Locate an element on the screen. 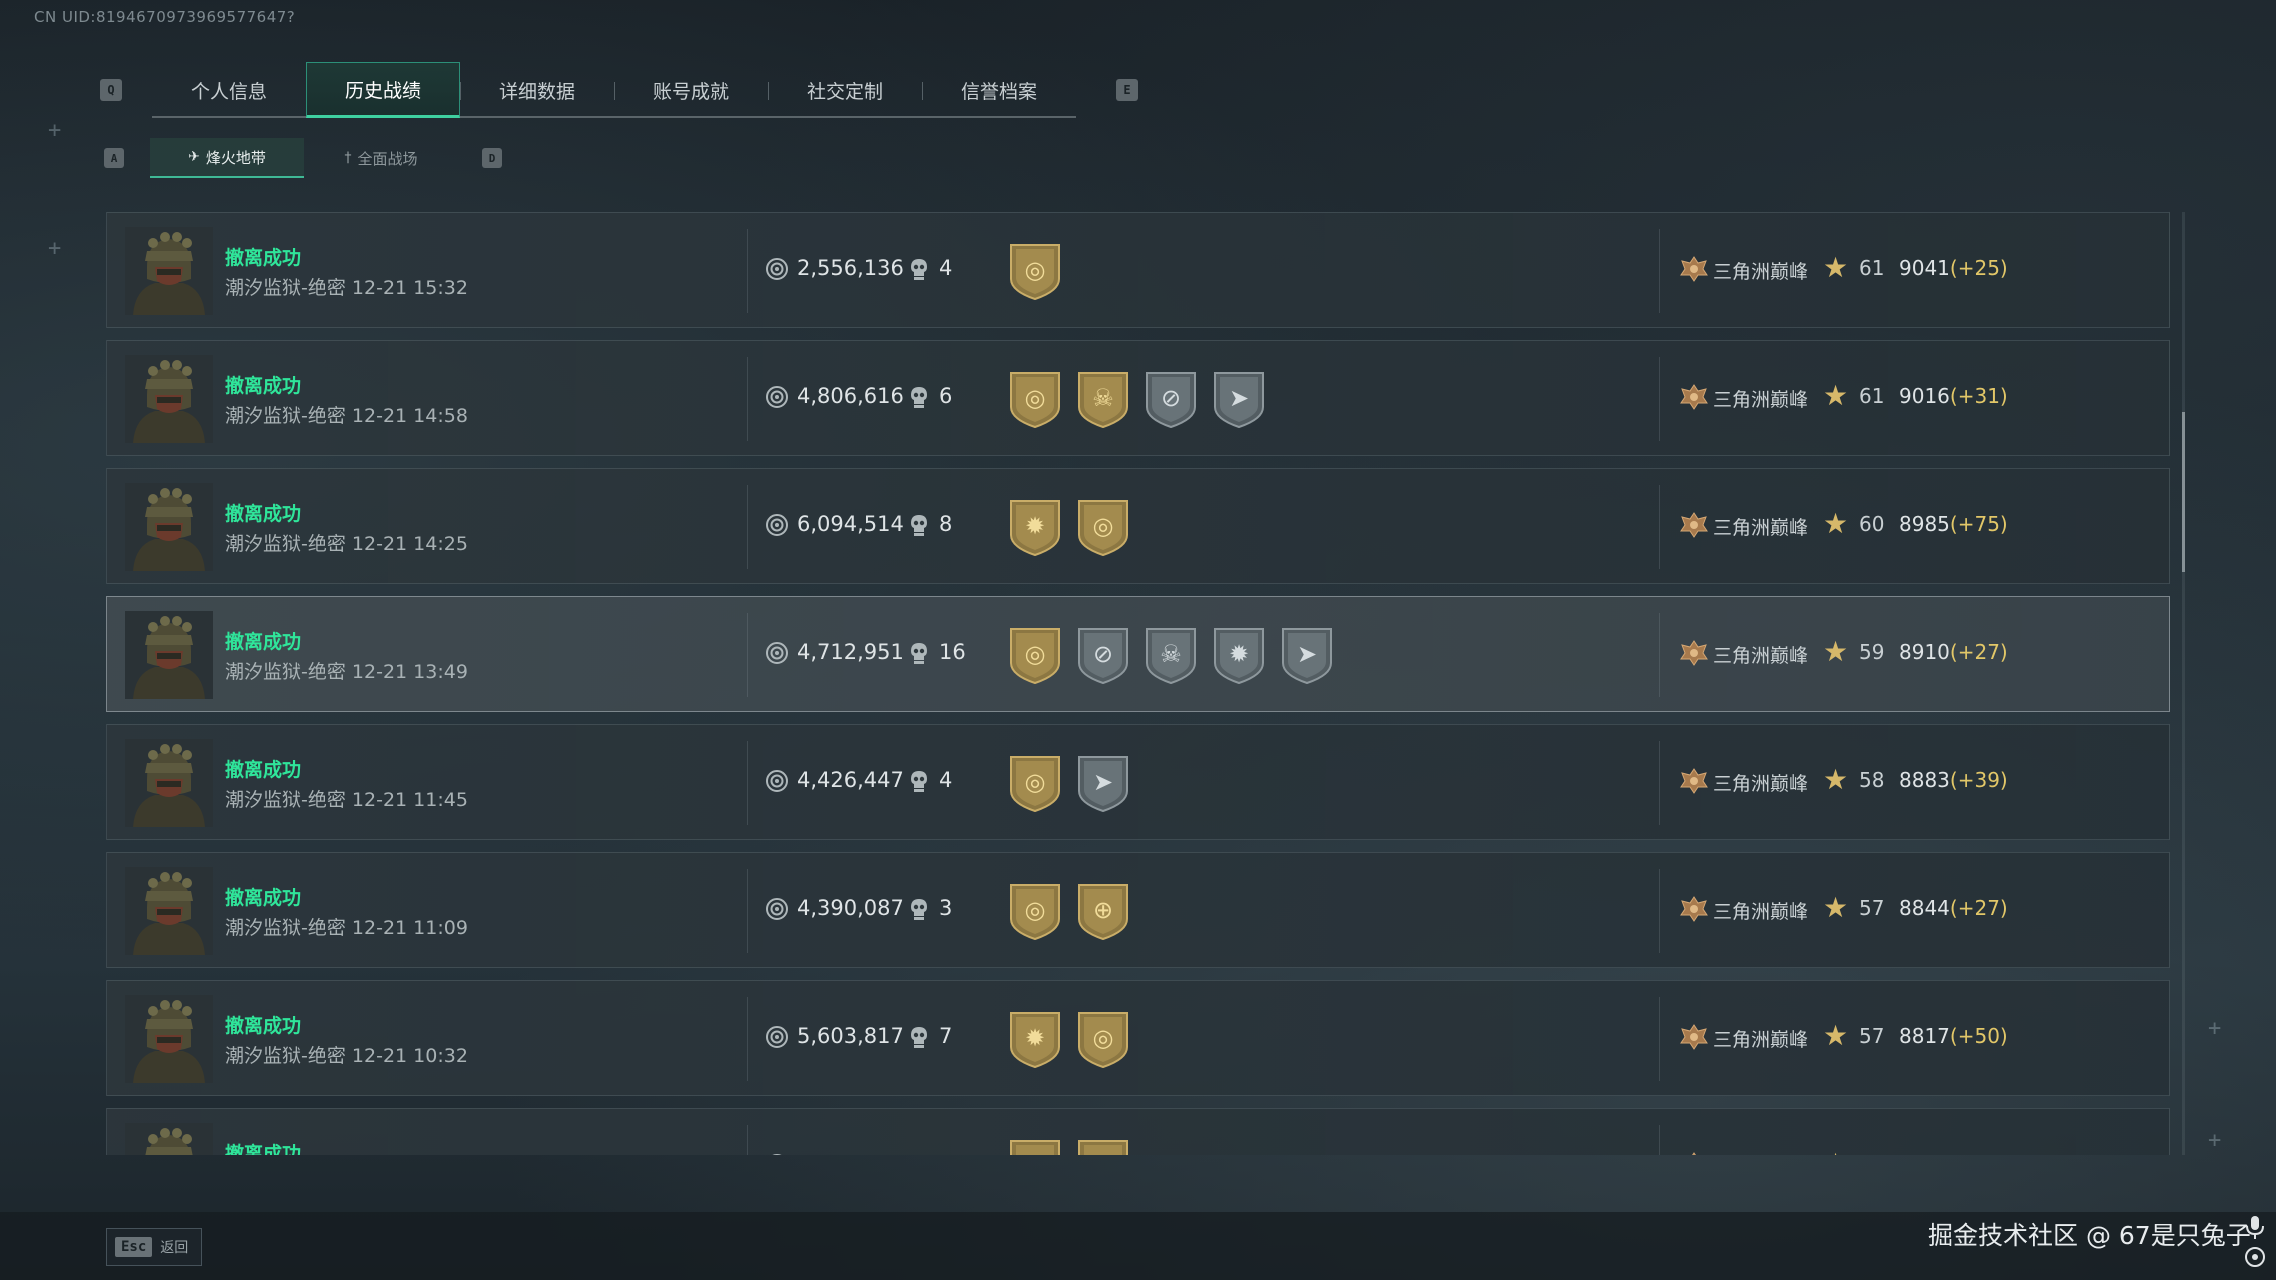  rank-level: 61 is located at coordinates (1872, 268).